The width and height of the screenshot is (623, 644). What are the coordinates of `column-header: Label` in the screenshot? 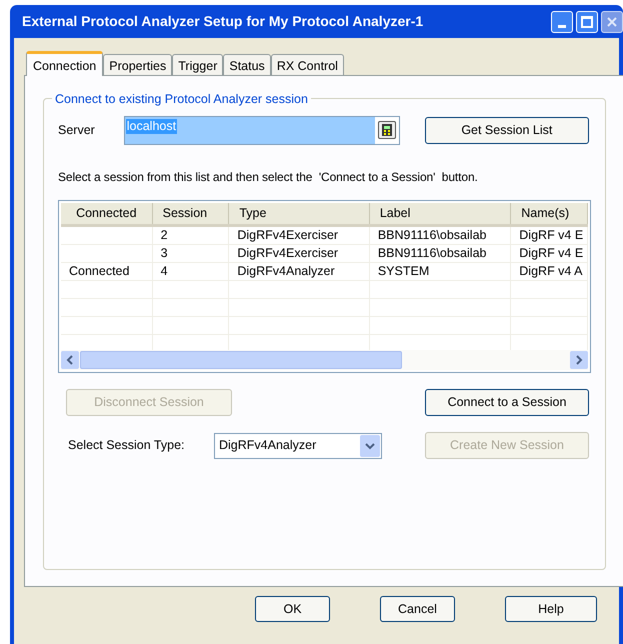 It's located at (395, 213).